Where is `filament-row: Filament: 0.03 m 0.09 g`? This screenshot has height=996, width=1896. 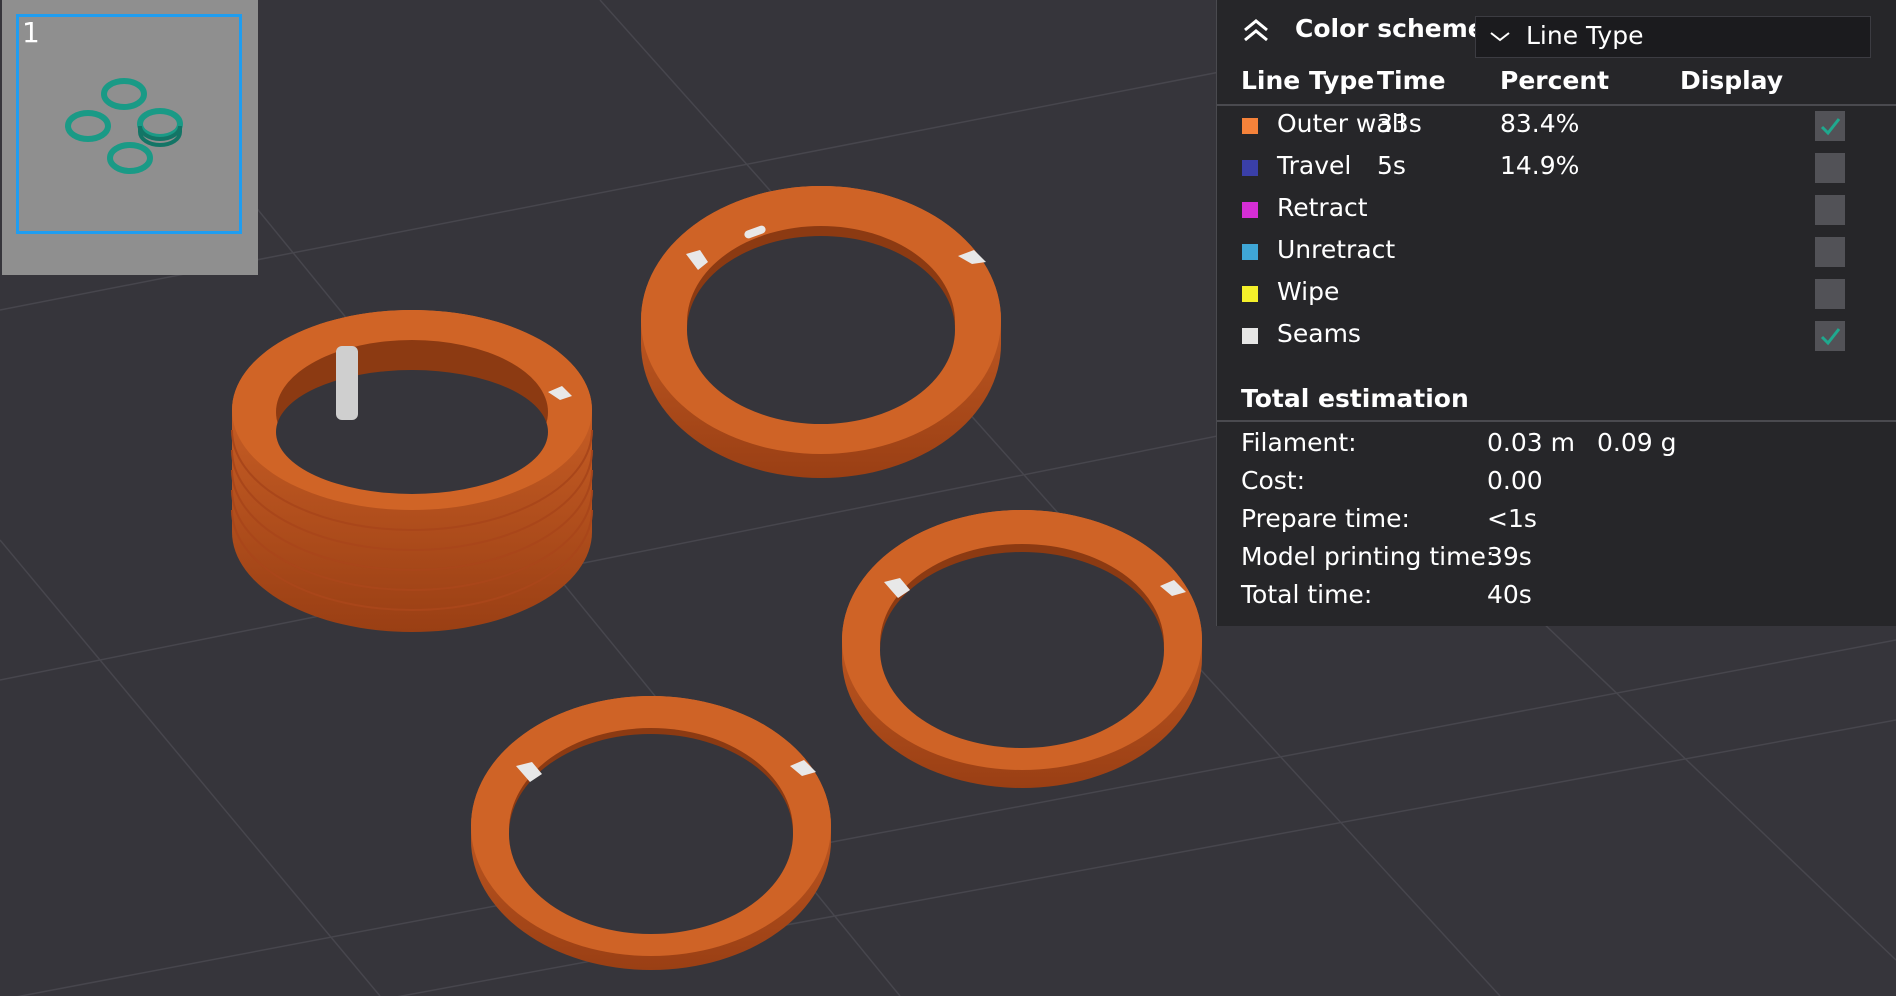
filament-row: Filament: 0.03 m 0.09 g is located at coordinates (1556, 446).